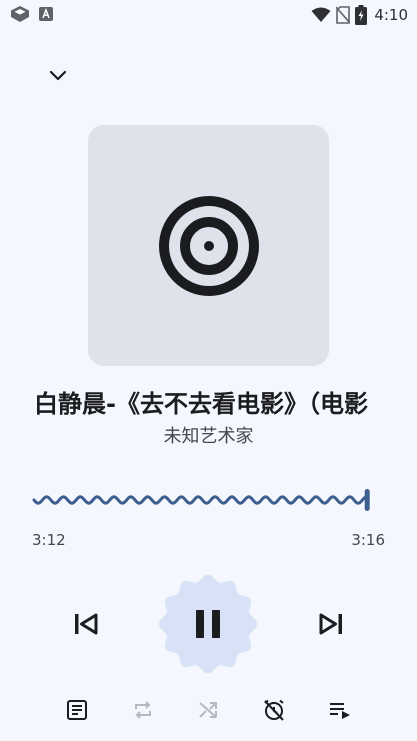 This screenshot has height=741, width=417. I want to click on battery-icon, so click(361, 15).